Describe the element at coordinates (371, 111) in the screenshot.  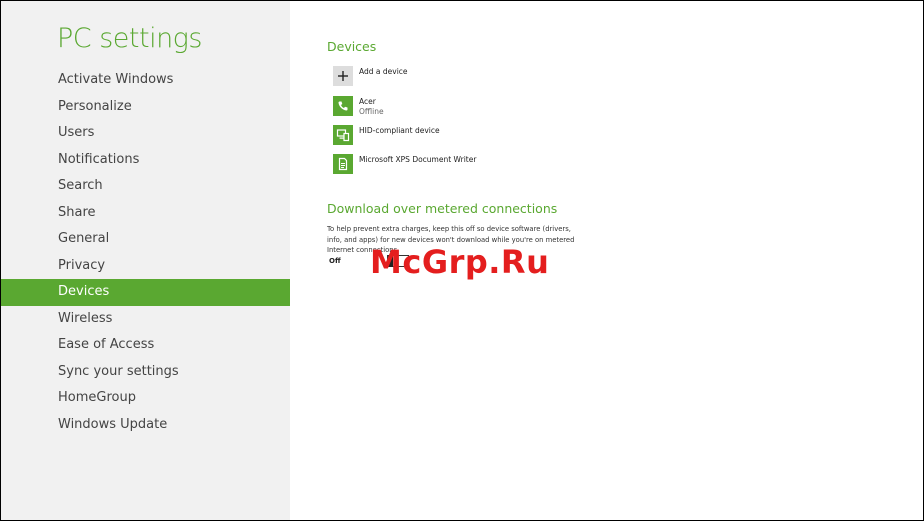
I see `device-status: Offline` at that location.